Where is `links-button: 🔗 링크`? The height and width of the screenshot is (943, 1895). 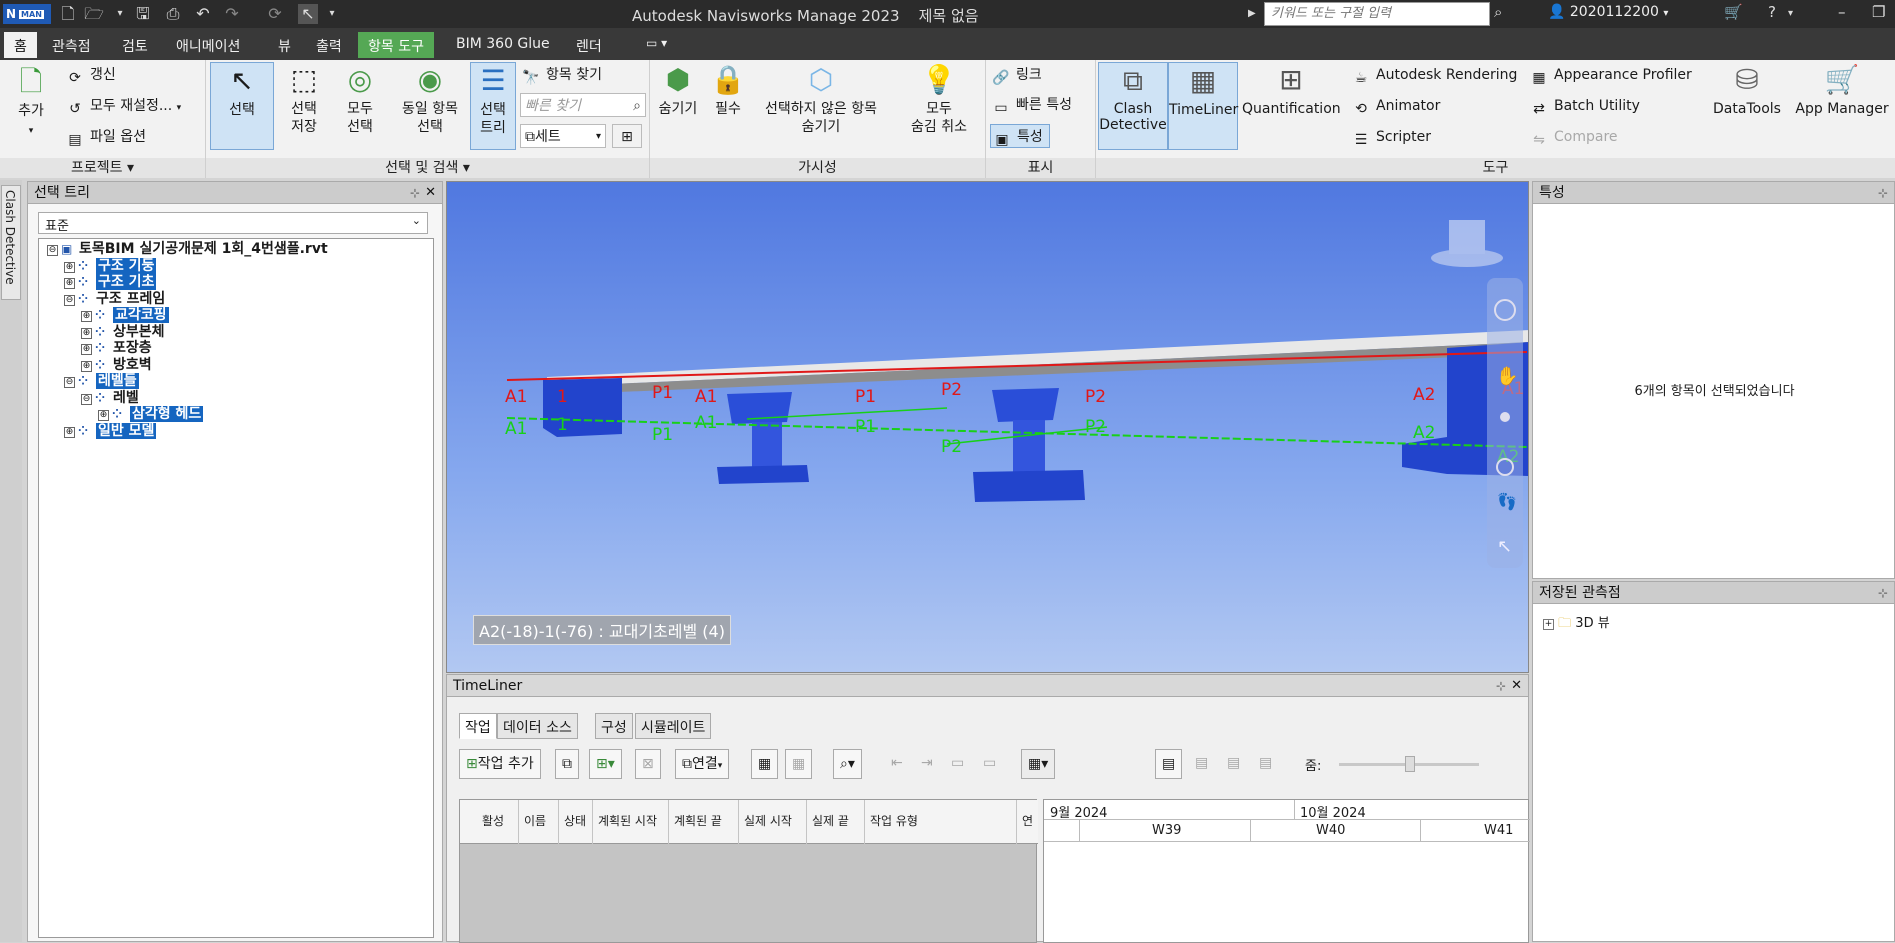 links-button: 🔗 링크 is located at coordinates (1016, 75).